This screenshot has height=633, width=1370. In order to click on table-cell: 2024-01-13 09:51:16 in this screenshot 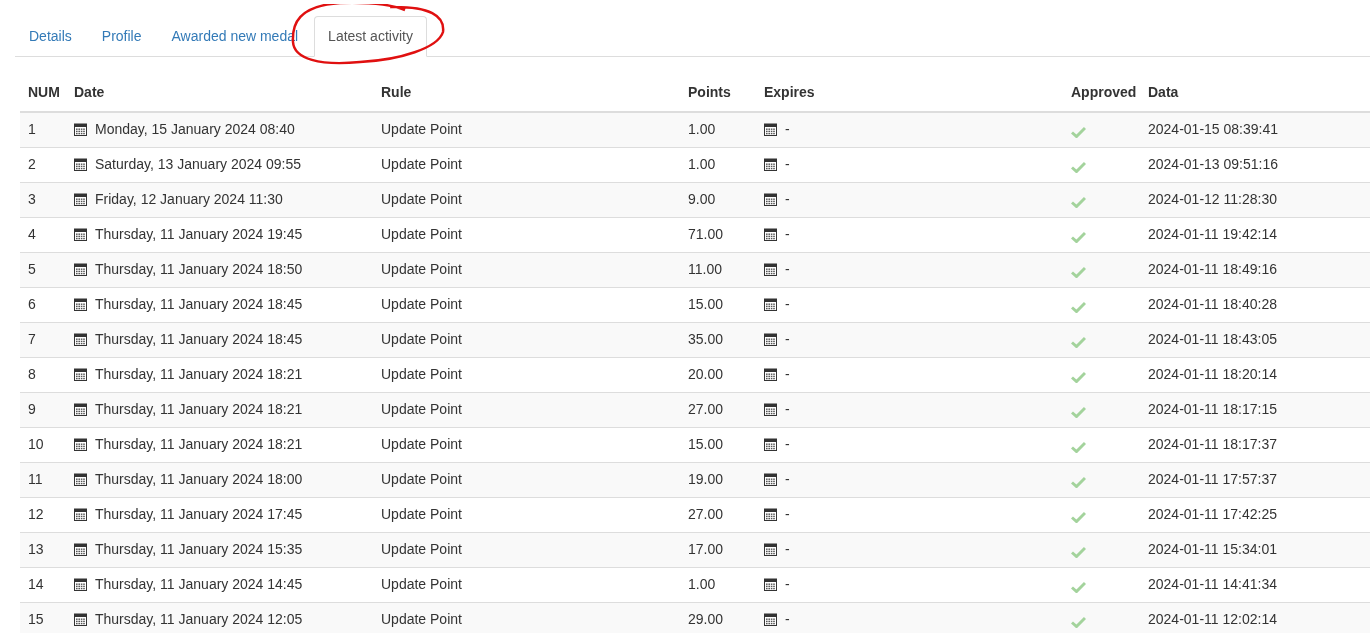, I will do `click(1255, 164)`.